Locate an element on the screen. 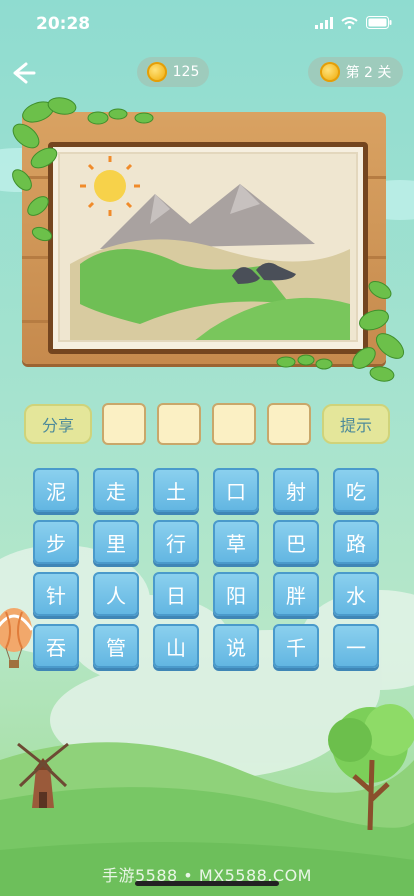 The height and width of the screenshot is (896, 414). status-time: 20:28 is located at coordinates (63, 24).